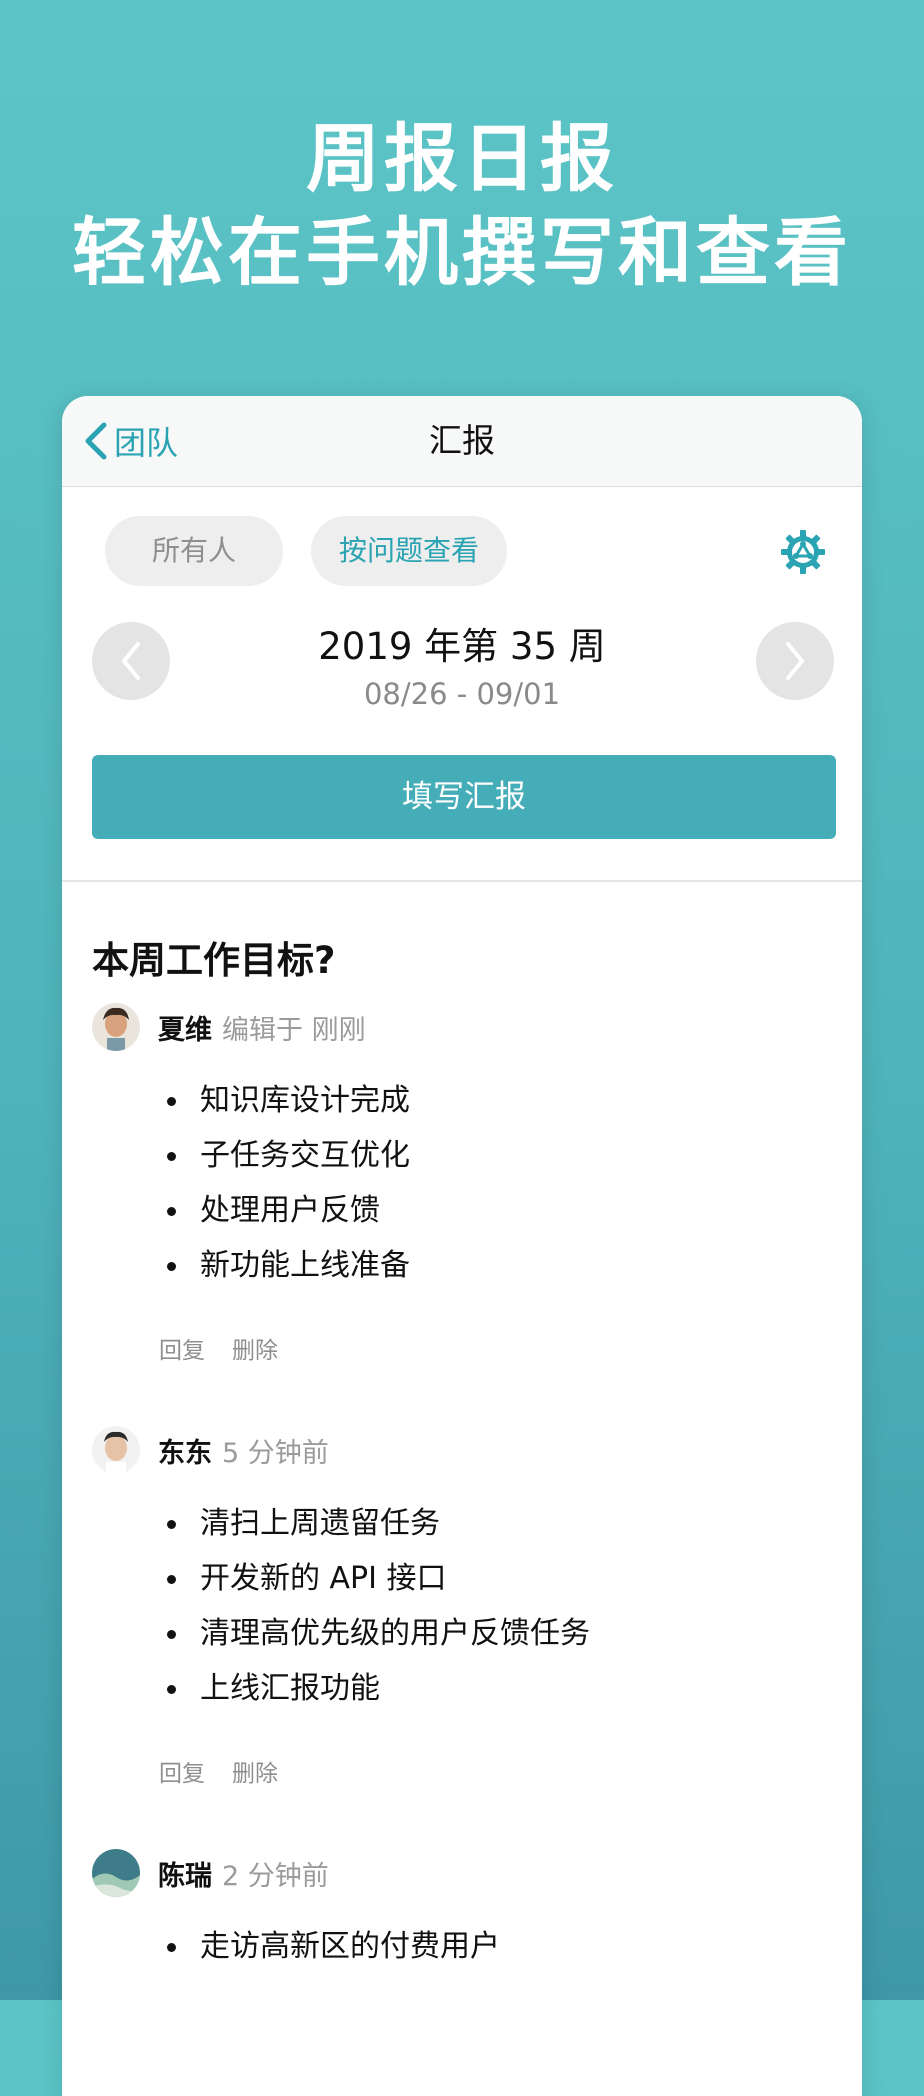  Describe the element at coordinates (462, 206) in the screenshot. I see `promo-headline: 周报日报 轻松在手机撰写和查看` at that location.